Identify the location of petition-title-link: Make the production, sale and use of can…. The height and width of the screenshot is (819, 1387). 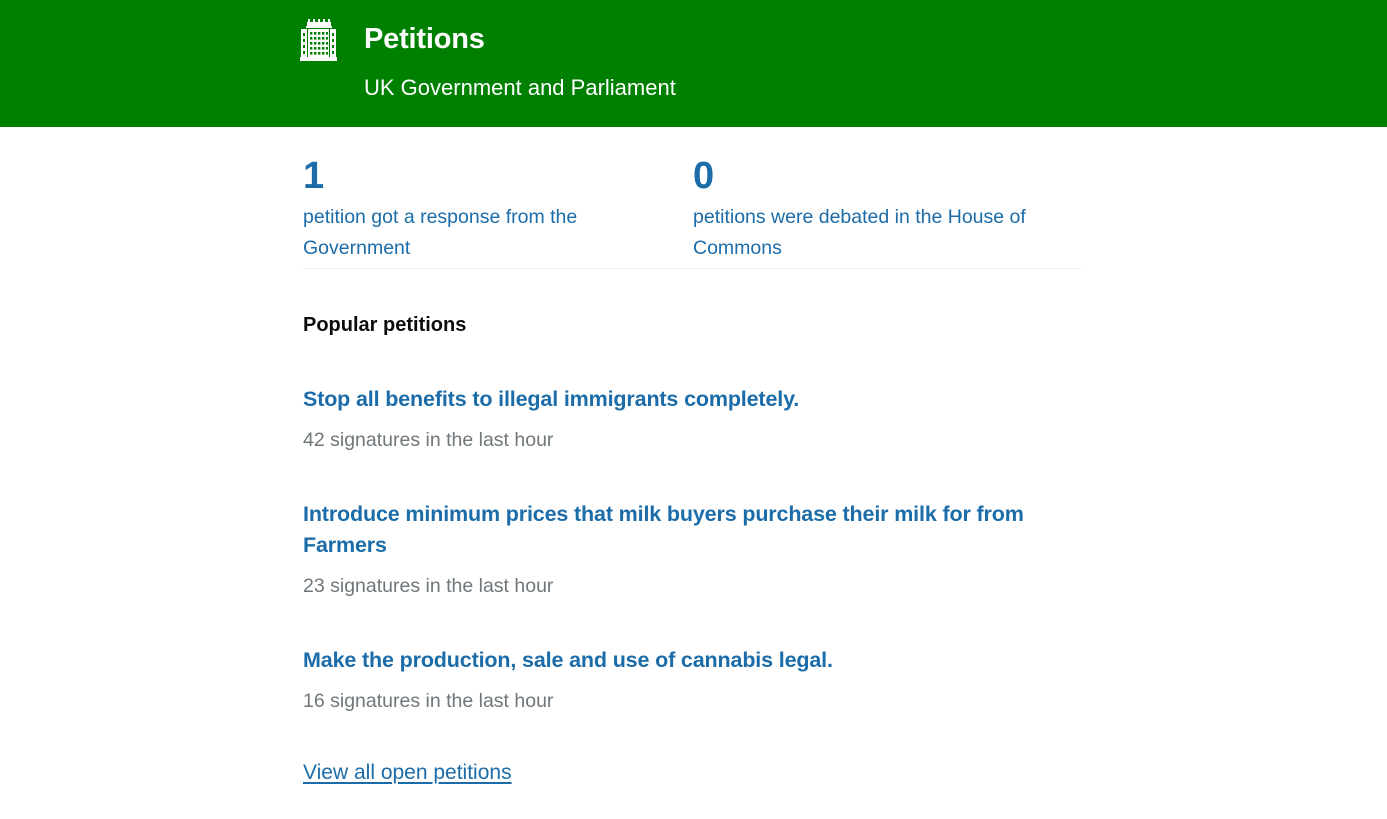
(568, 660).